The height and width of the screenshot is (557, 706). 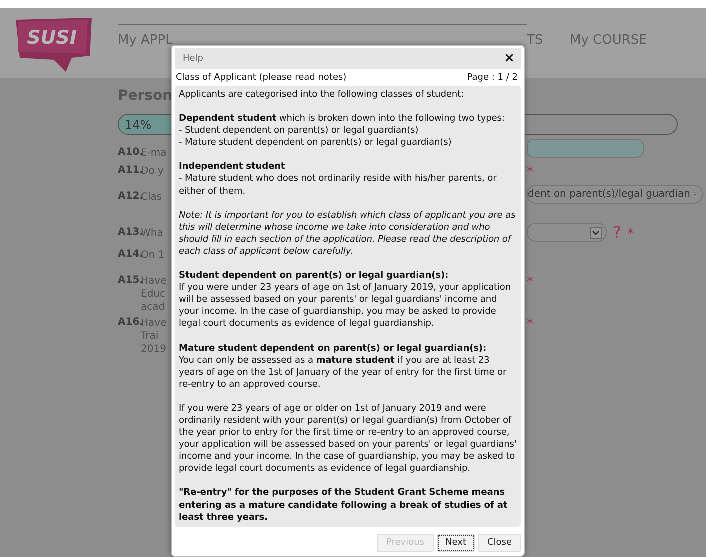 I want to click on help-heading: "Re-entry" for the purposes of the Student Grant Scheme means entering as a mature candidate following a break of studies of at least three years., so click(x=344, y=505).